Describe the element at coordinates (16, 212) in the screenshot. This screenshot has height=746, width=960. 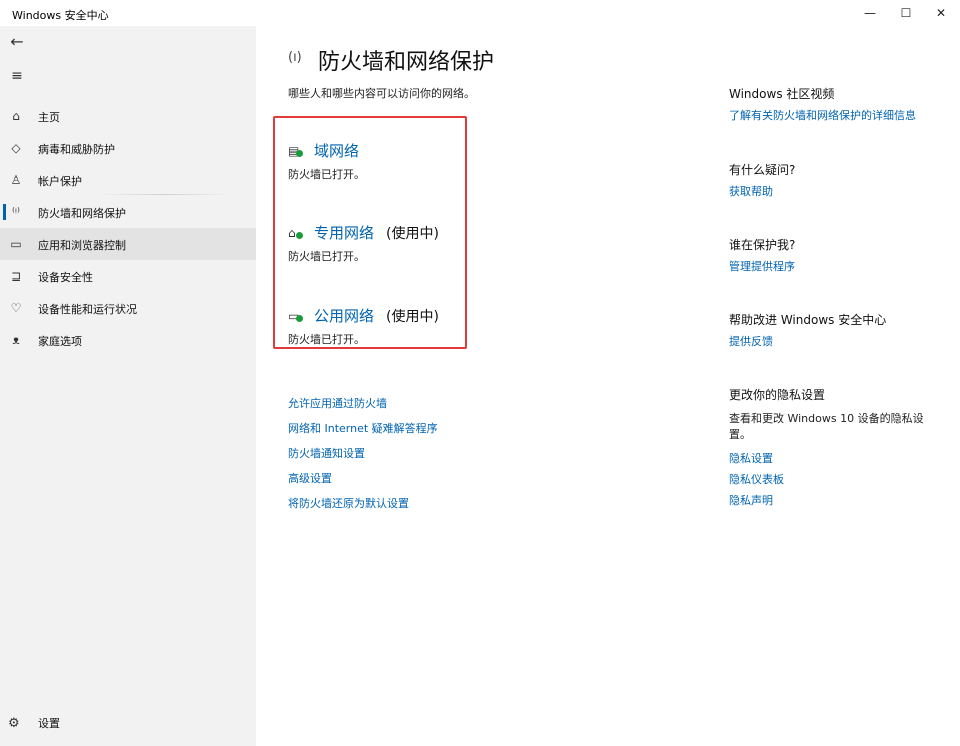
I see `wifi-antenna-icon: ⁽ᵎ⁾` at that location.